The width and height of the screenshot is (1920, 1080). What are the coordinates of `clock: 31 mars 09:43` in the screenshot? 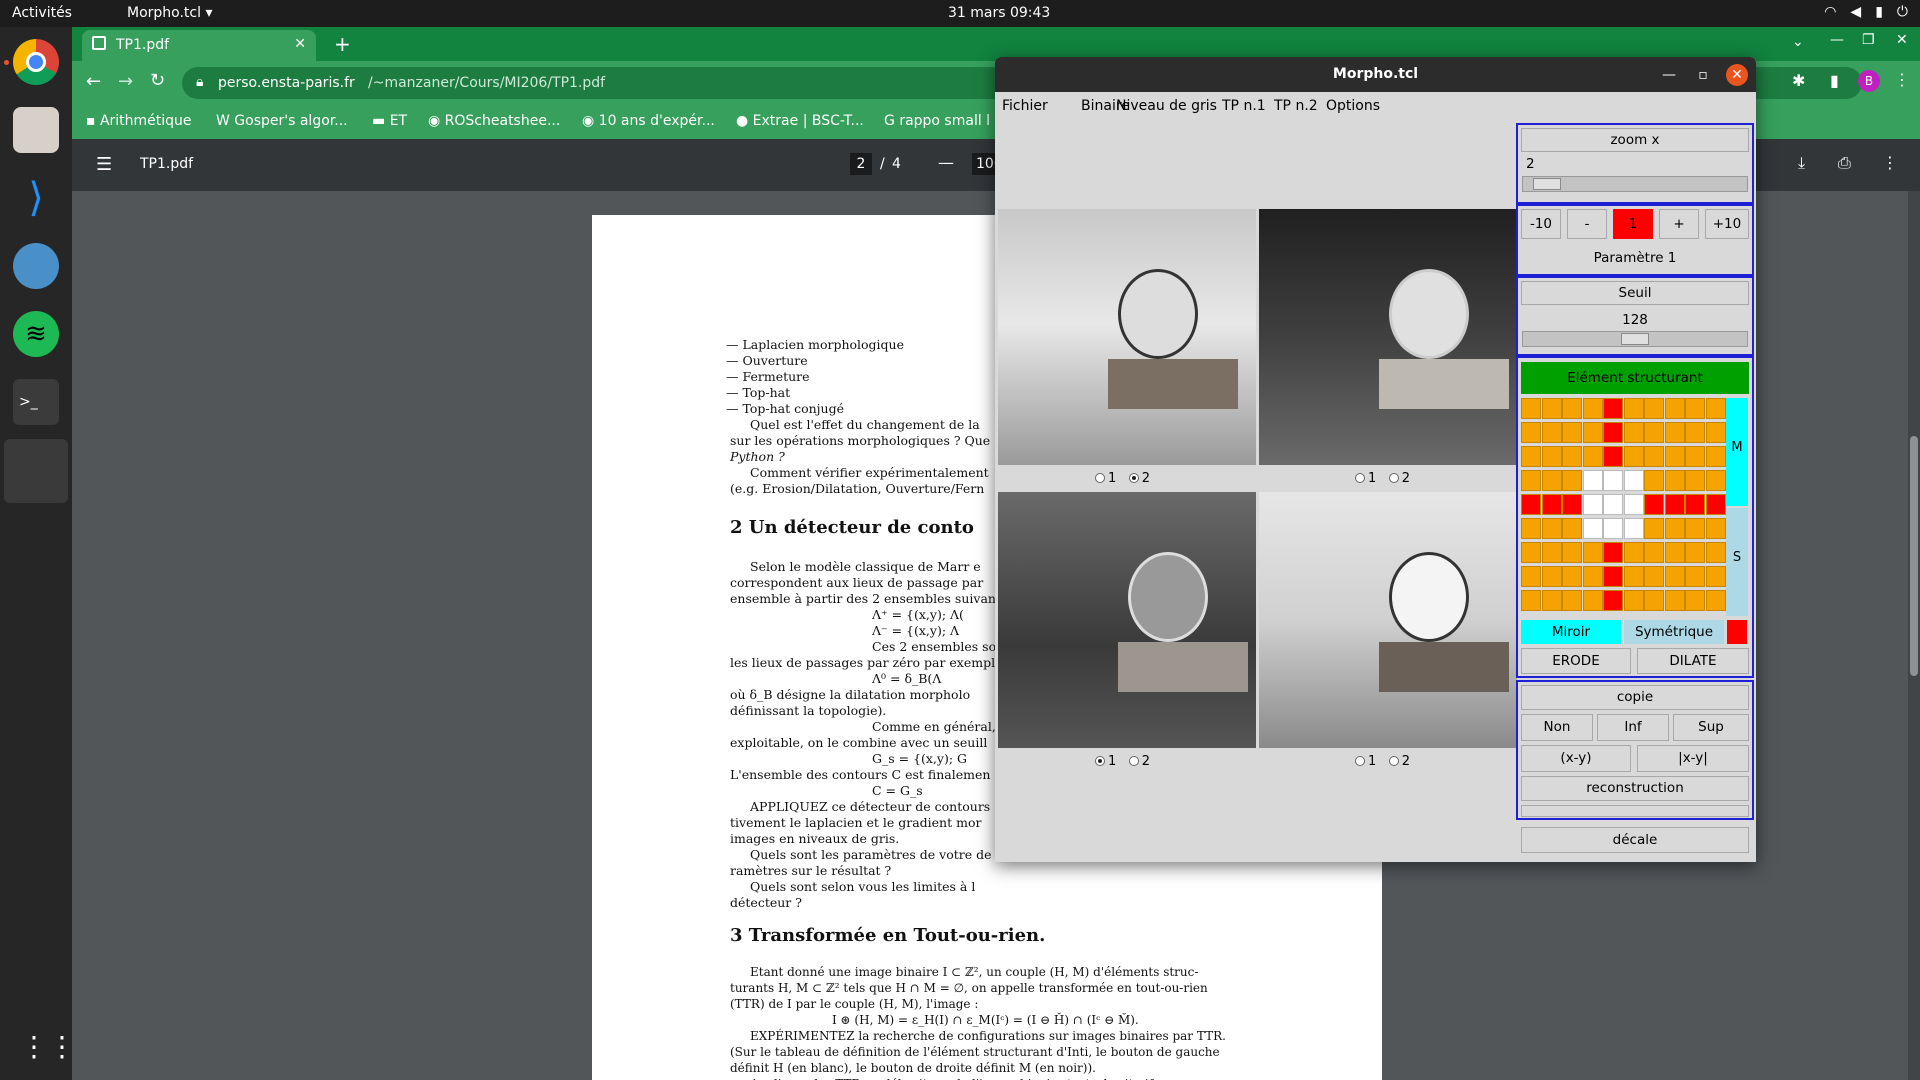 It's located at (999, 13).